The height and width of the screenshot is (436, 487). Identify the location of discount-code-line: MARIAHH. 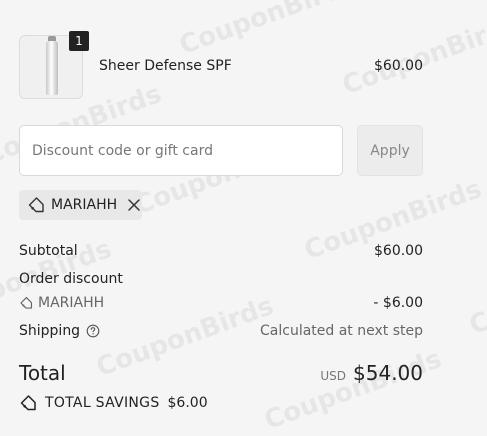
(61, 303).